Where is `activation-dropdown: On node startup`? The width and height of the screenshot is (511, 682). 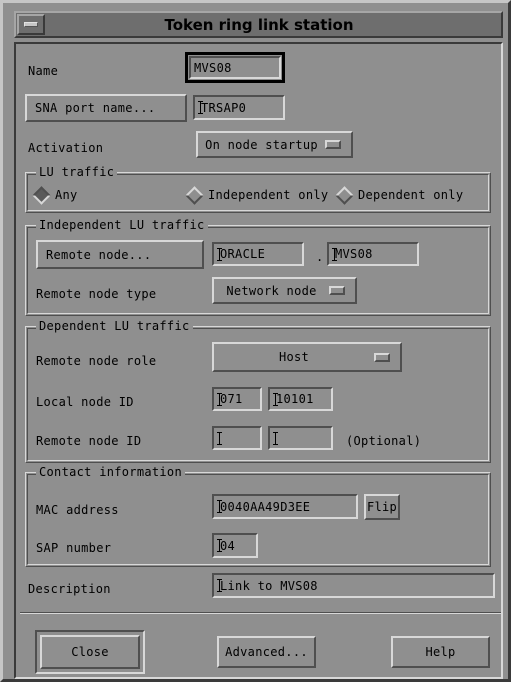
activation-dropdown: On node startup is located at coordinates (274, 144).